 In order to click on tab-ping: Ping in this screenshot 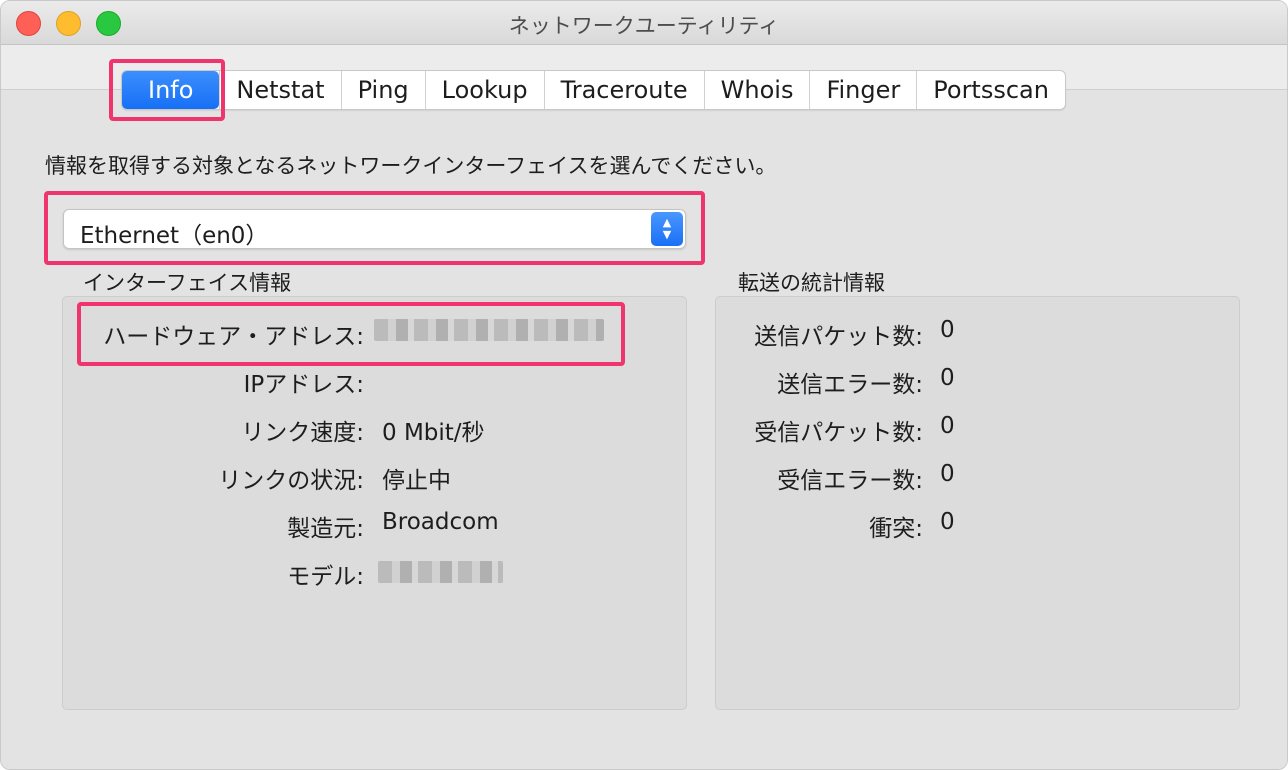, I will do `click(382, 90)`.